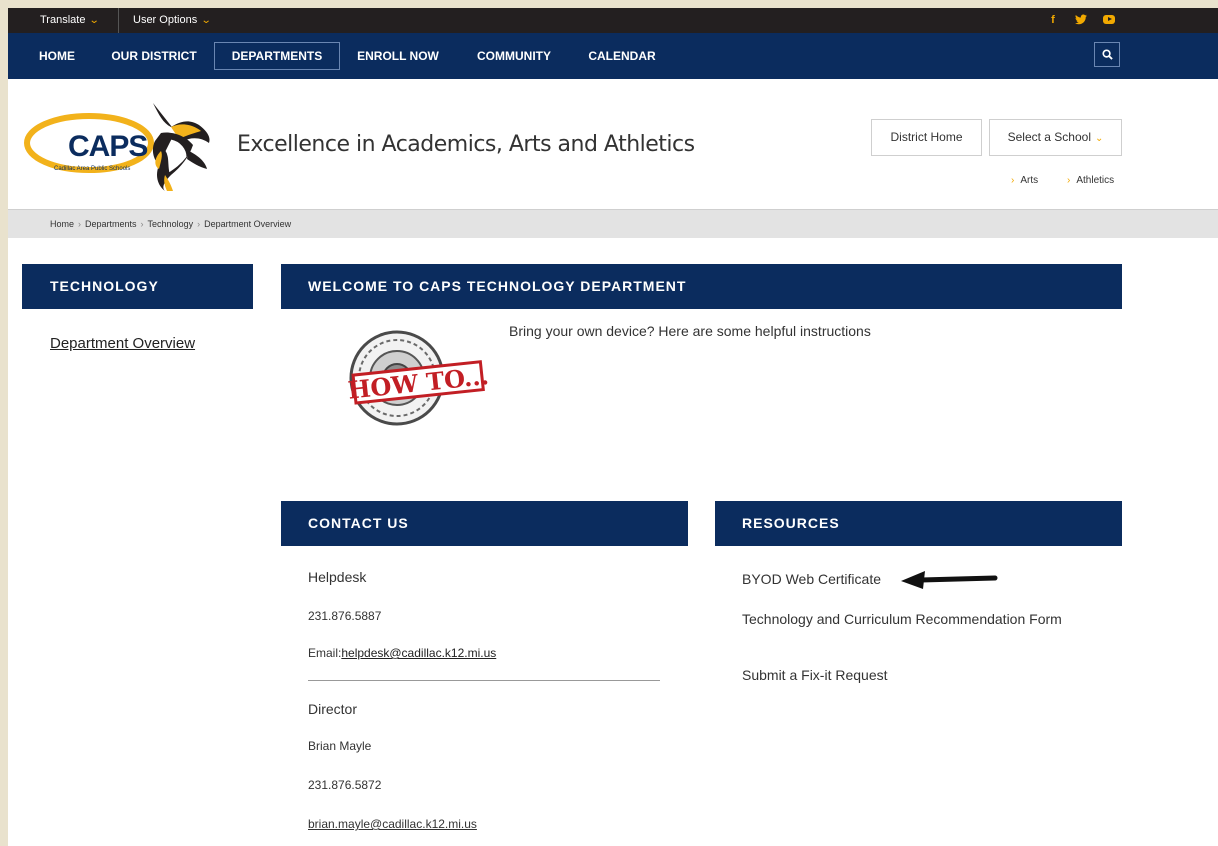 This screenshot has width=1218, height=846. Describe the element at coordinates (122, 343) in the screenshot. I see `sidebar-item-department-overview: Department Overview` at that location.